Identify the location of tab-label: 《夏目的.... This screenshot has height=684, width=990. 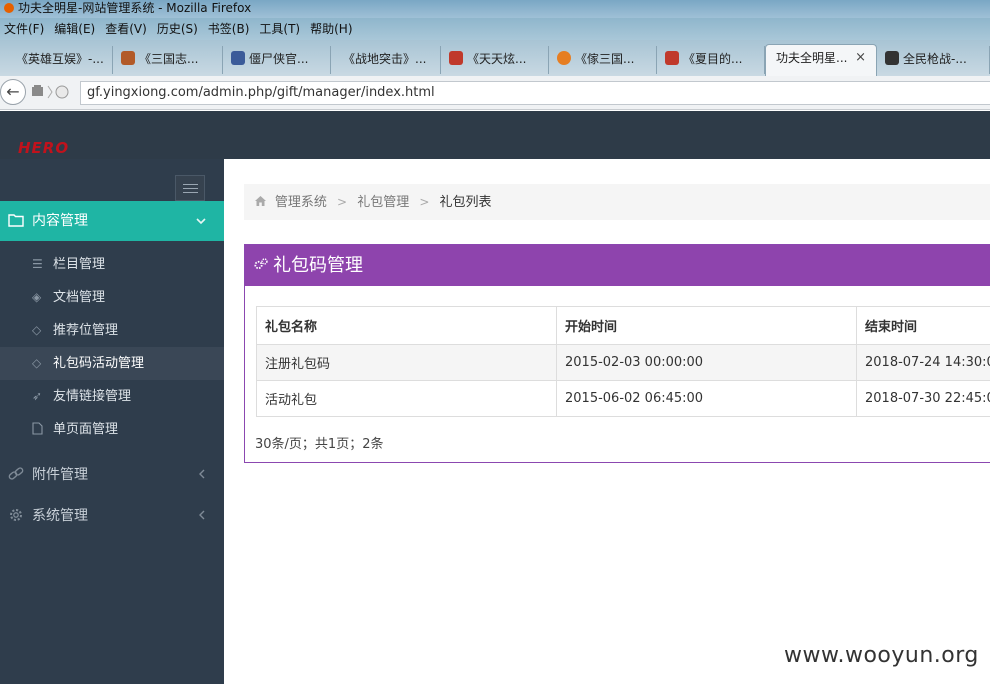
(713, 59).